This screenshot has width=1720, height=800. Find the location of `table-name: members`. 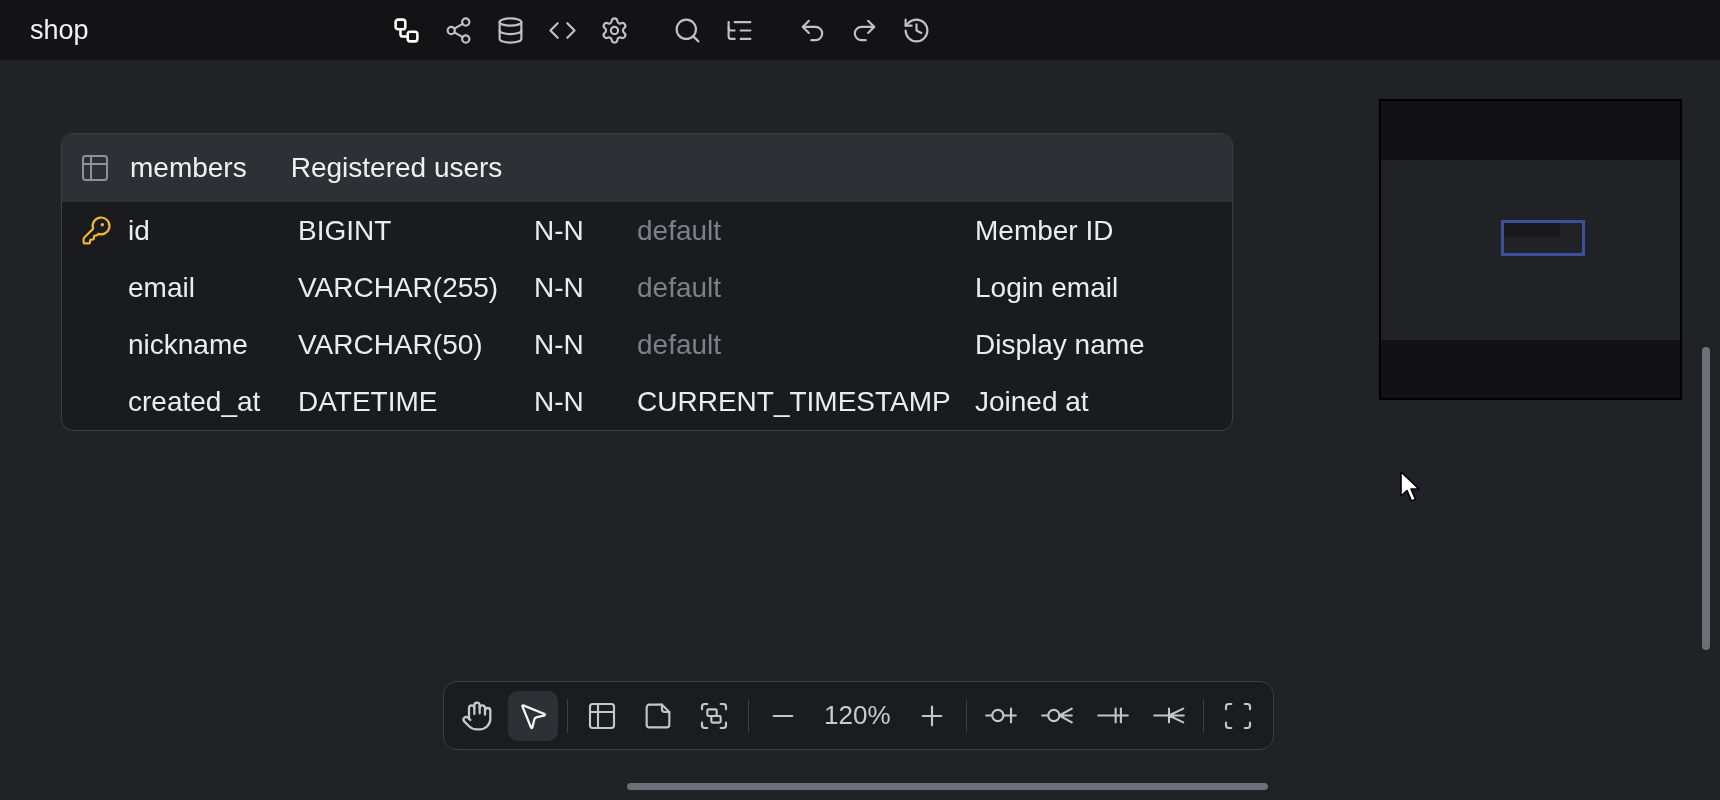

table-name: members is located at coordinates (188, 168).